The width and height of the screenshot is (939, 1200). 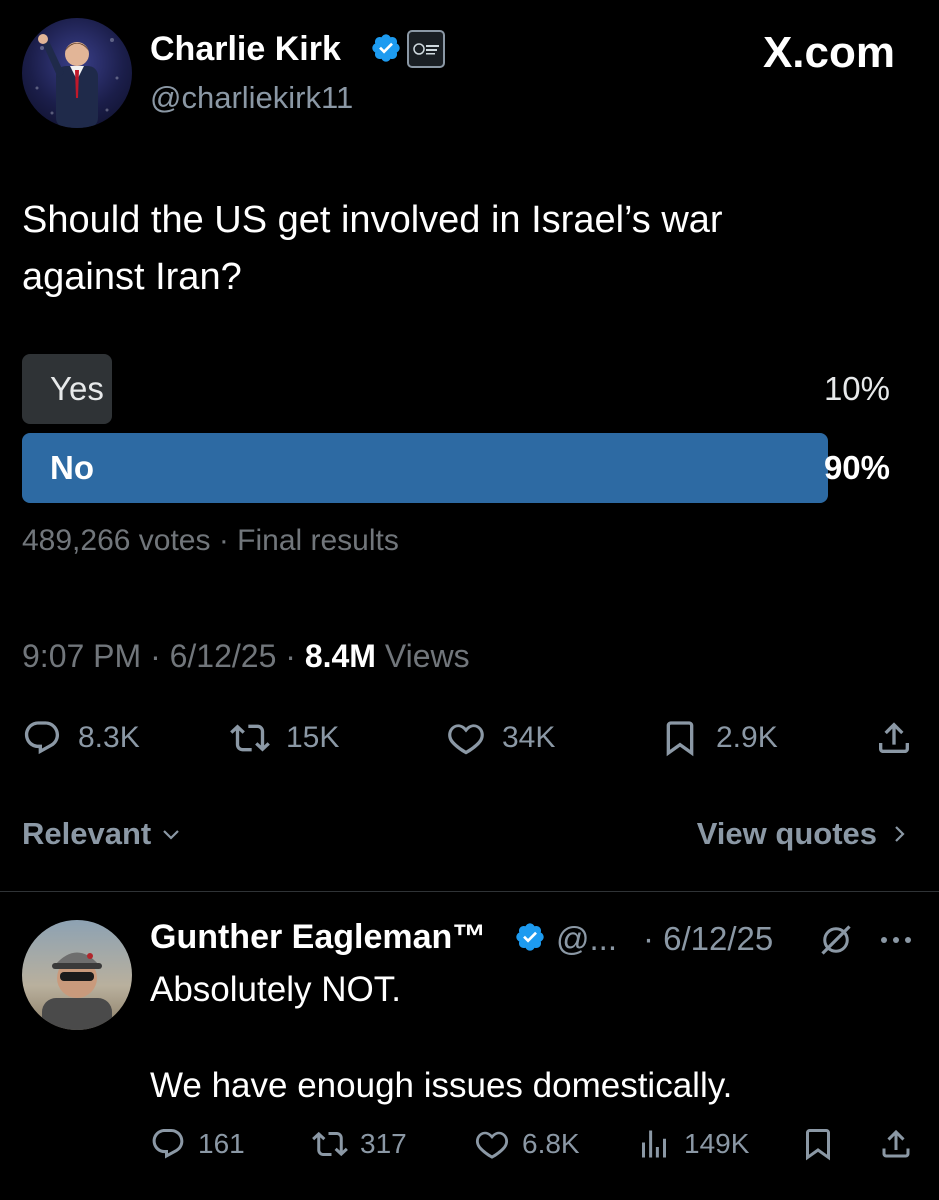 I want to click on reply-repost-button: 317, so click(x=359, y=1144).